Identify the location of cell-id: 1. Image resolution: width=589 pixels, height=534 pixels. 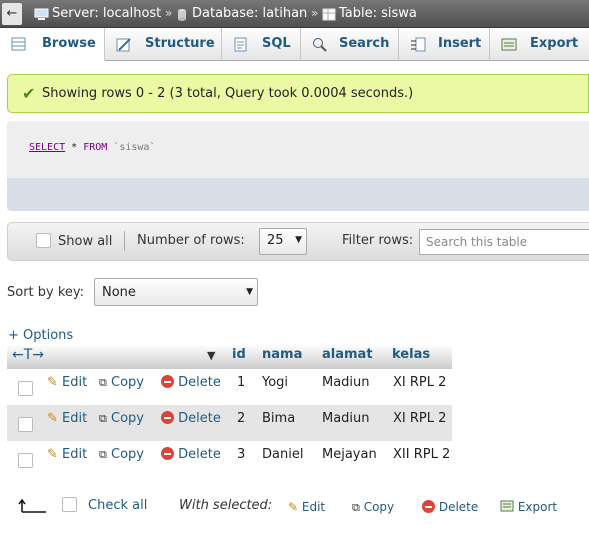
(241, 382).